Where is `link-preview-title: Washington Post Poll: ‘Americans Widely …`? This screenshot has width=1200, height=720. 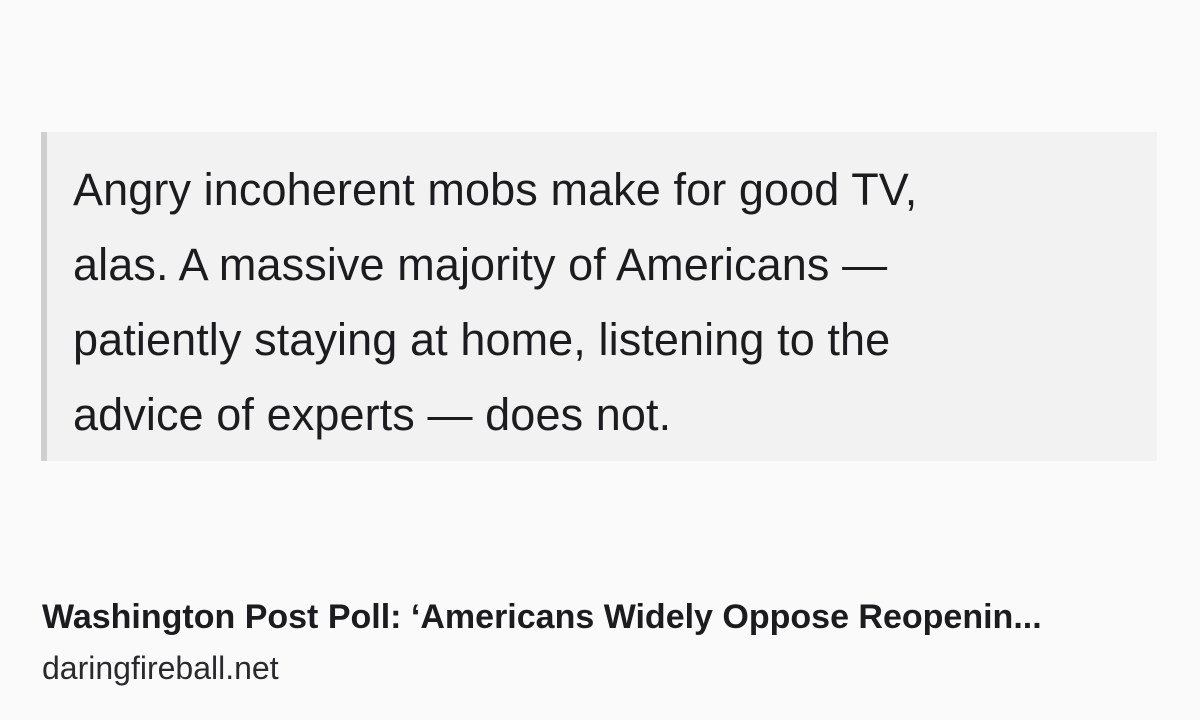 link-preview-title: Washington Post Poll: ‘Americans Widely … is located at coordinates (602, 617).